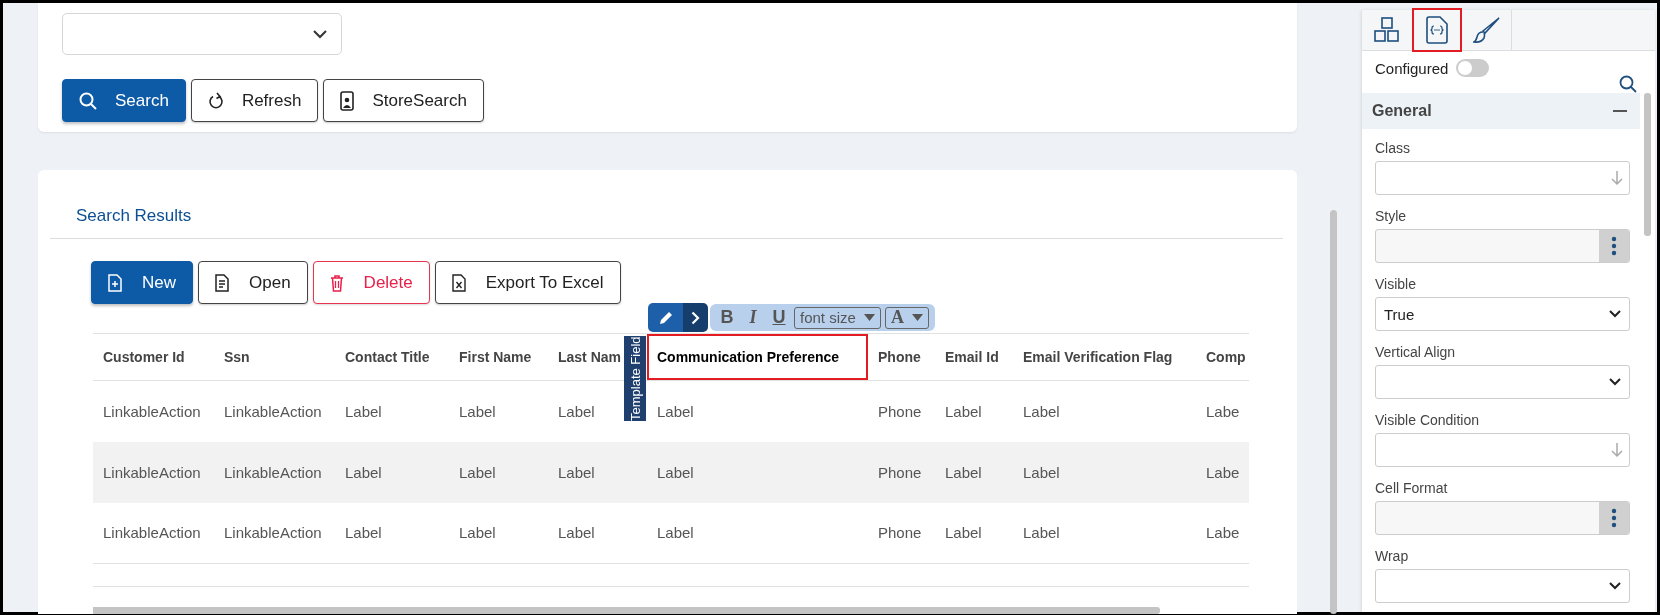  I want to click on field-label: Cell Format, so click(1412, 488).